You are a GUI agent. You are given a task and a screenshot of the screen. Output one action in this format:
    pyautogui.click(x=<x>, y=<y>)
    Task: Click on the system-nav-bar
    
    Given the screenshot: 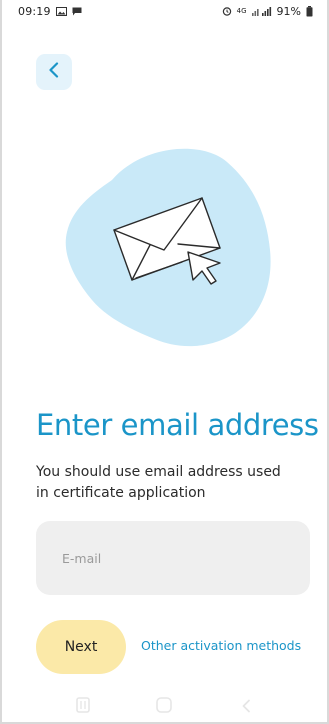 What is the action you would take?
    pyautogui.click(x=164, y=707)
    